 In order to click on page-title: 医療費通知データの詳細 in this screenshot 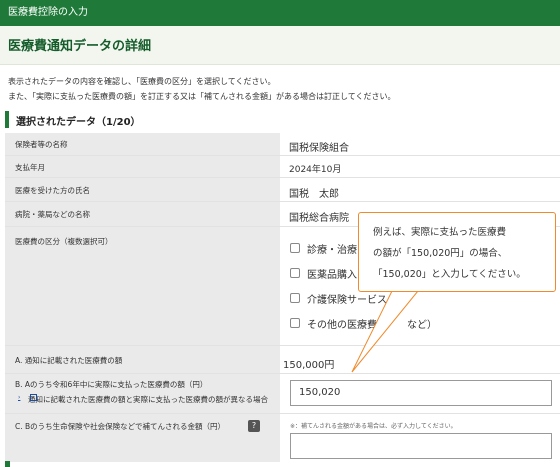, I will do `click(80, 46)`.